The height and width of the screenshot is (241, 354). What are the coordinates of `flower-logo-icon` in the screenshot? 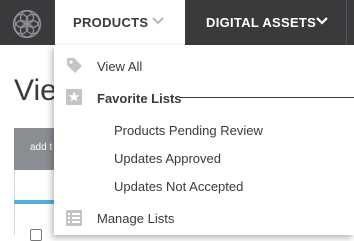 It's located at (27, 24).